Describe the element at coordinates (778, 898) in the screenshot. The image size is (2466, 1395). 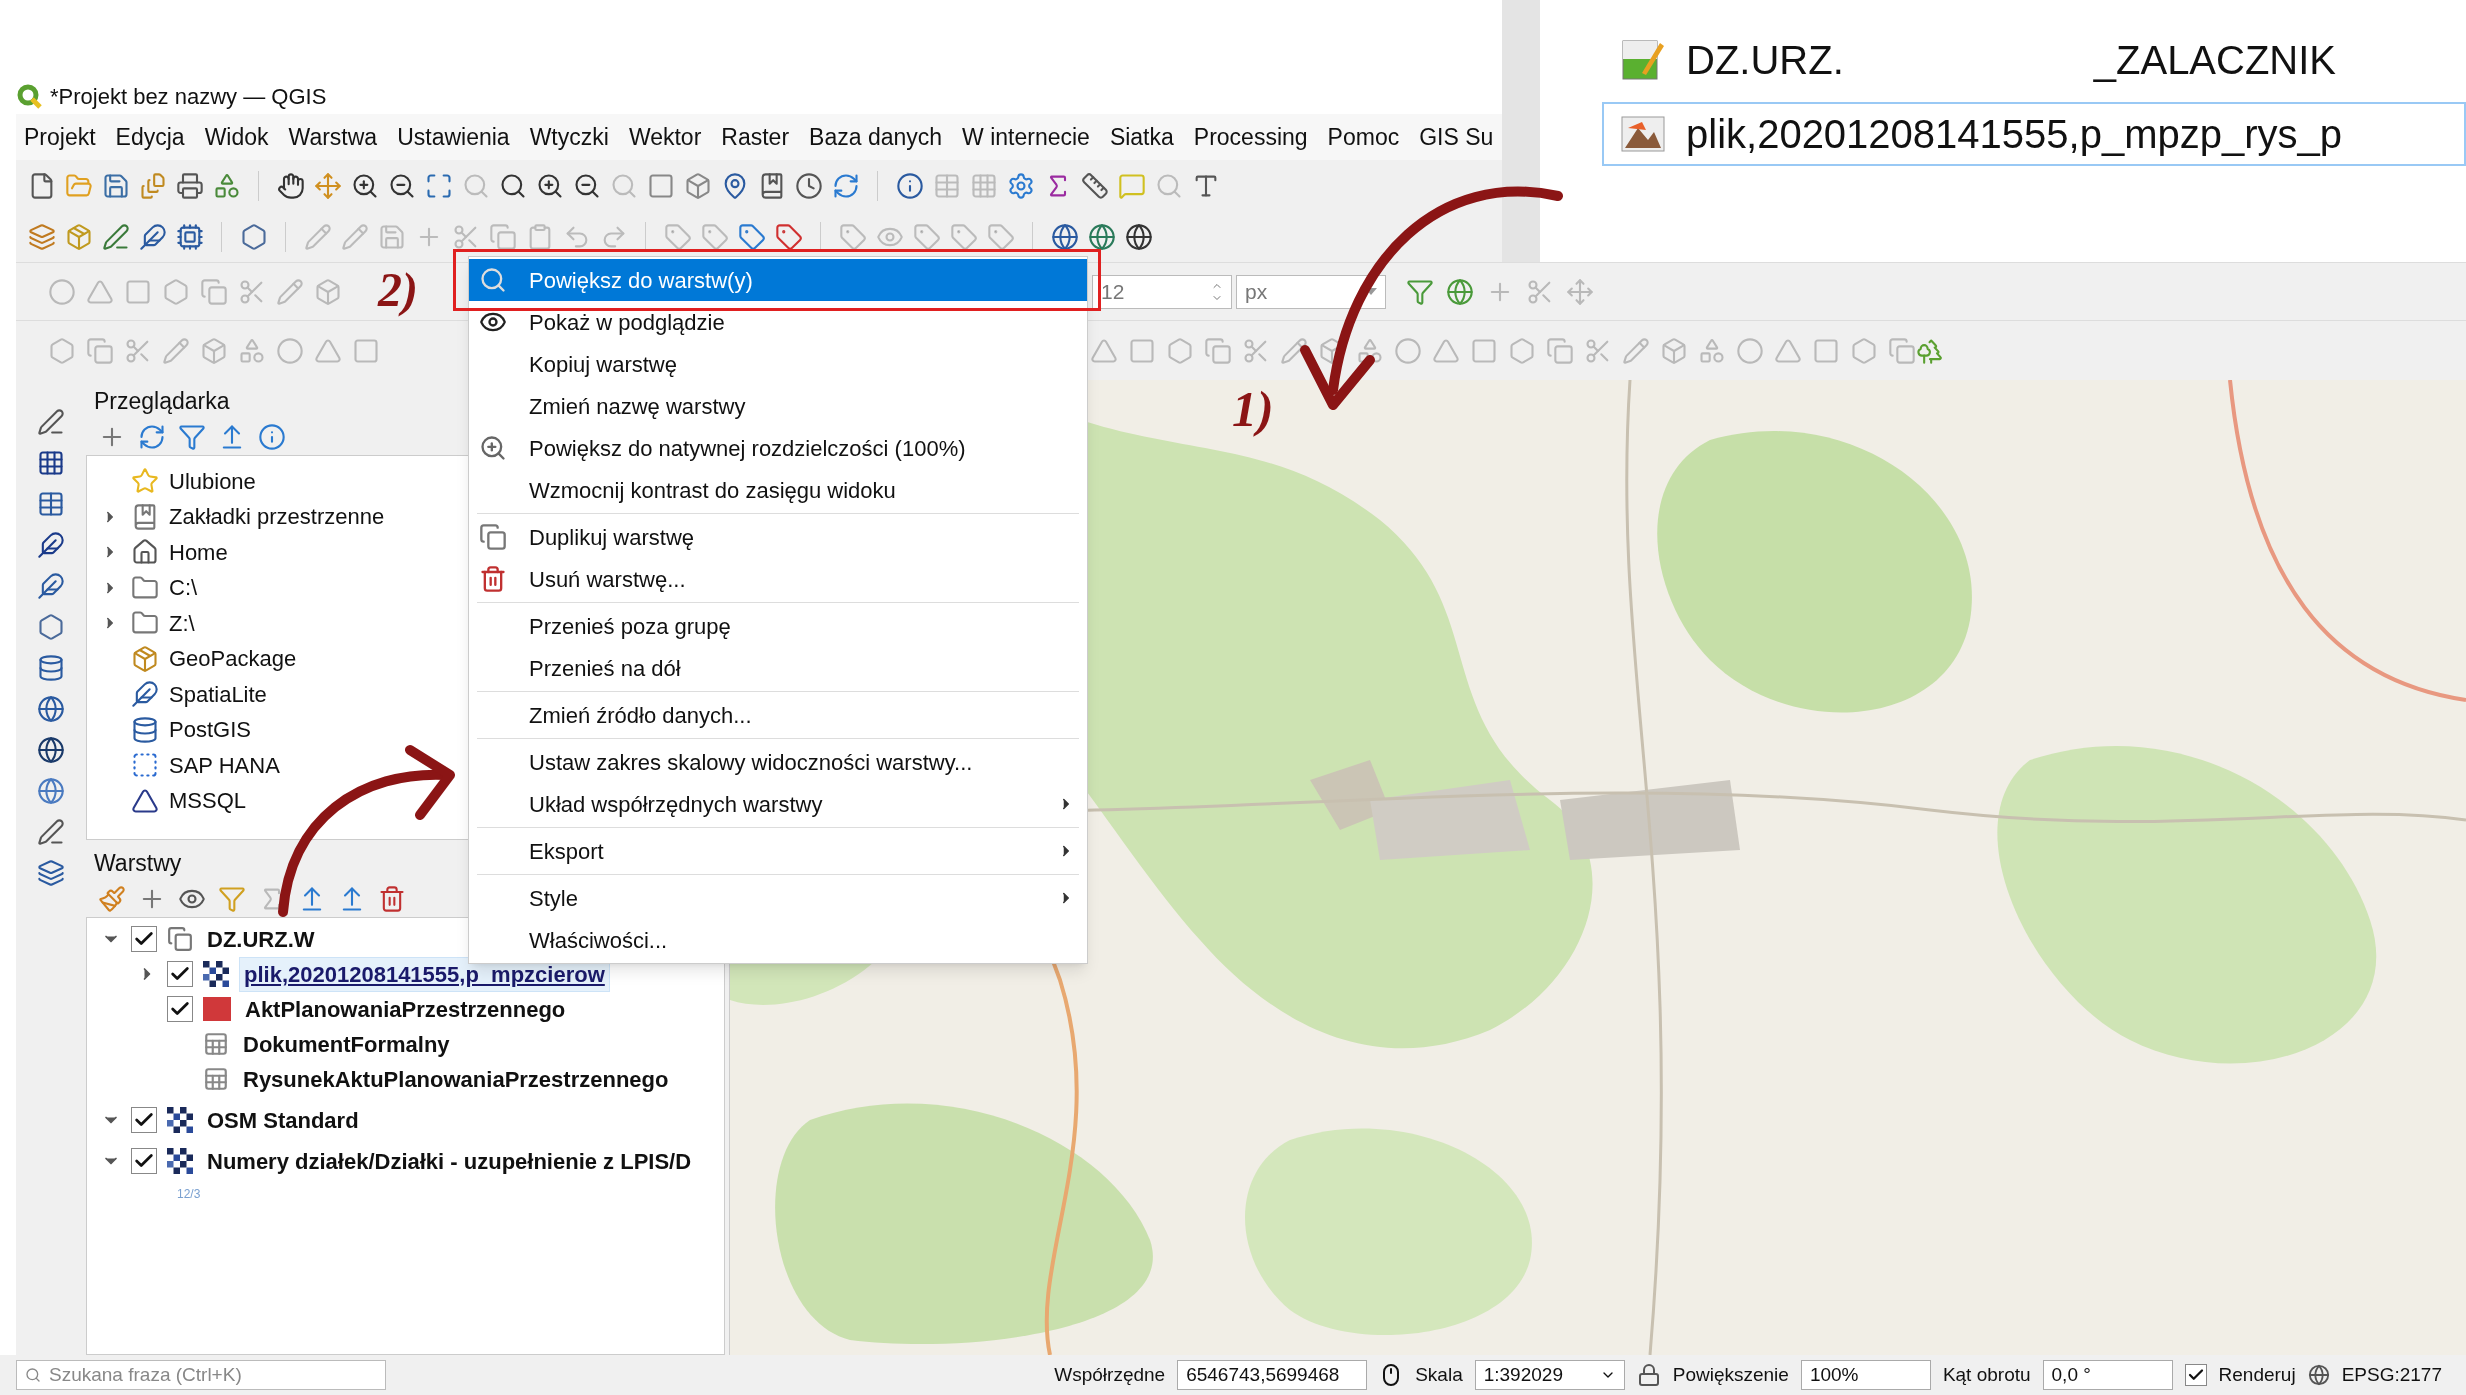
I see `menu-item: Style` at that location.